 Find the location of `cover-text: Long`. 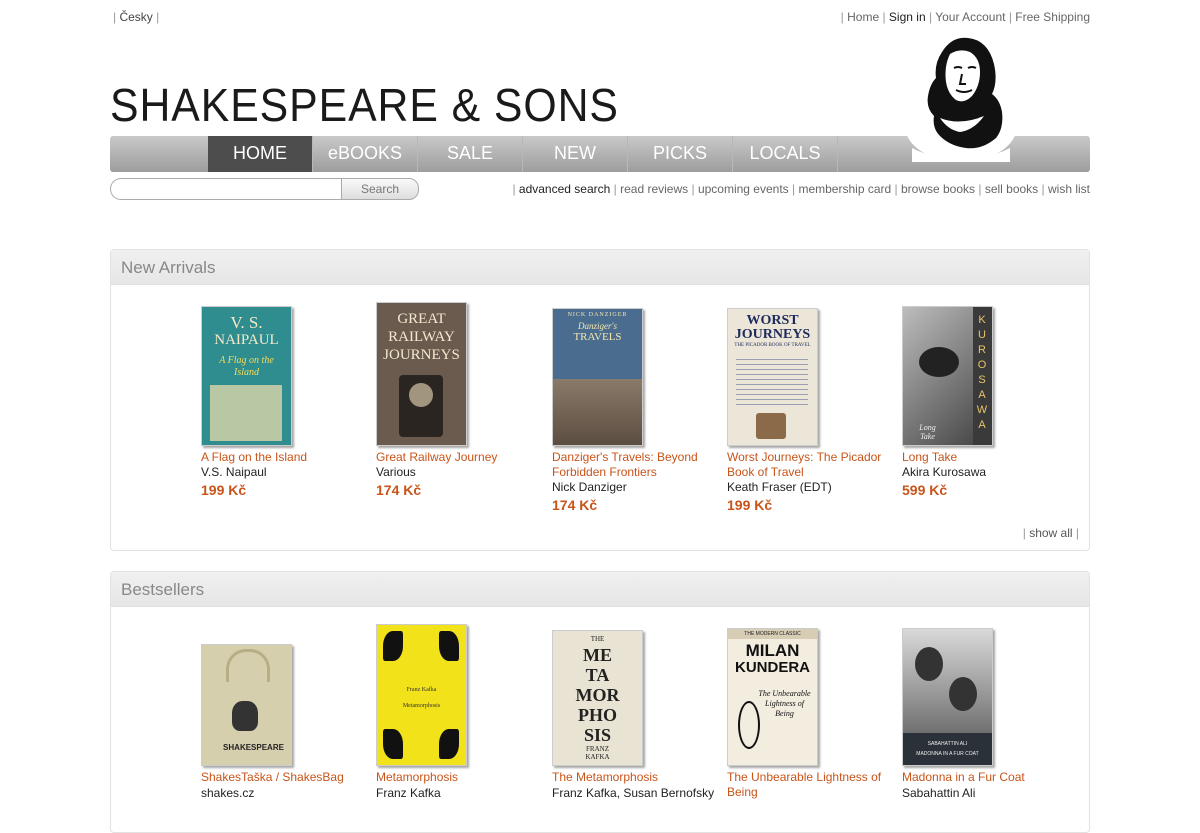

cover-text: Long is located at coordinates (927, 427).